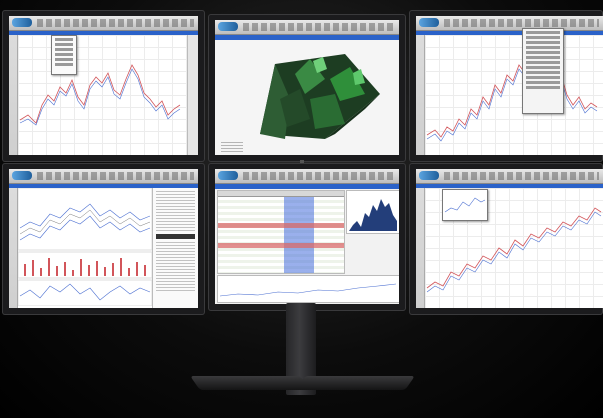 This screenshot has height=418, width=603. What do you see at coordinates (64, 55) in the screenshot?
I see `dropdown-menu` at bounding box center [64, 55].